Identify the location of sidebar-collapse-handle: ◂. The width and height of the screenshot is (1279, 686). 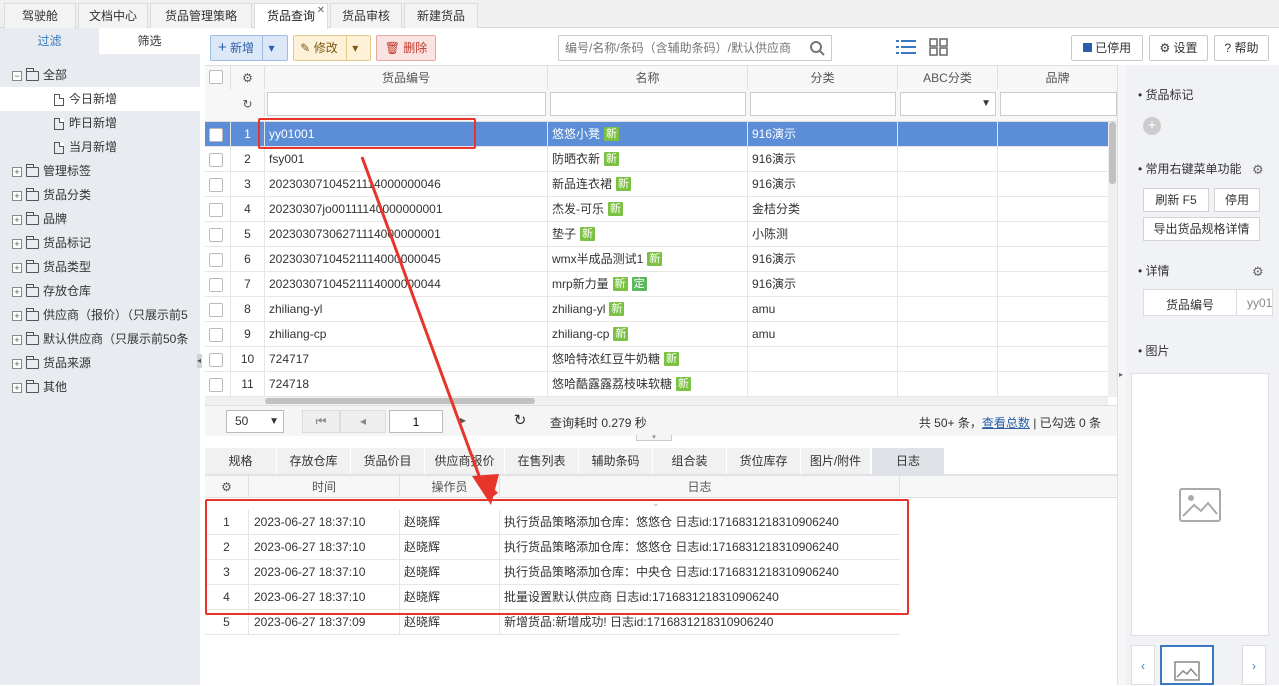
(199, 361).